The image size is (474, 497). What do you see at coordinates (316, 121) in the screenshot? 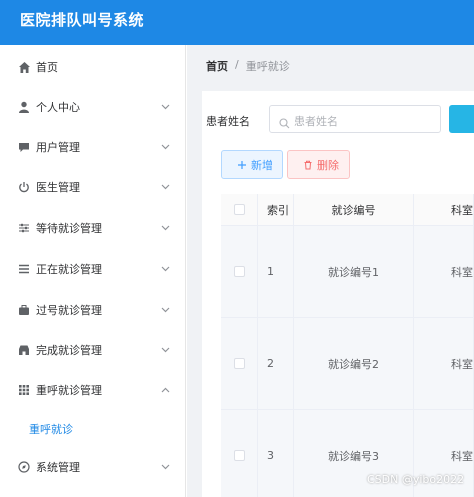
I see `search-placeholder: 患者姓名` at bounding box center [316, 121].